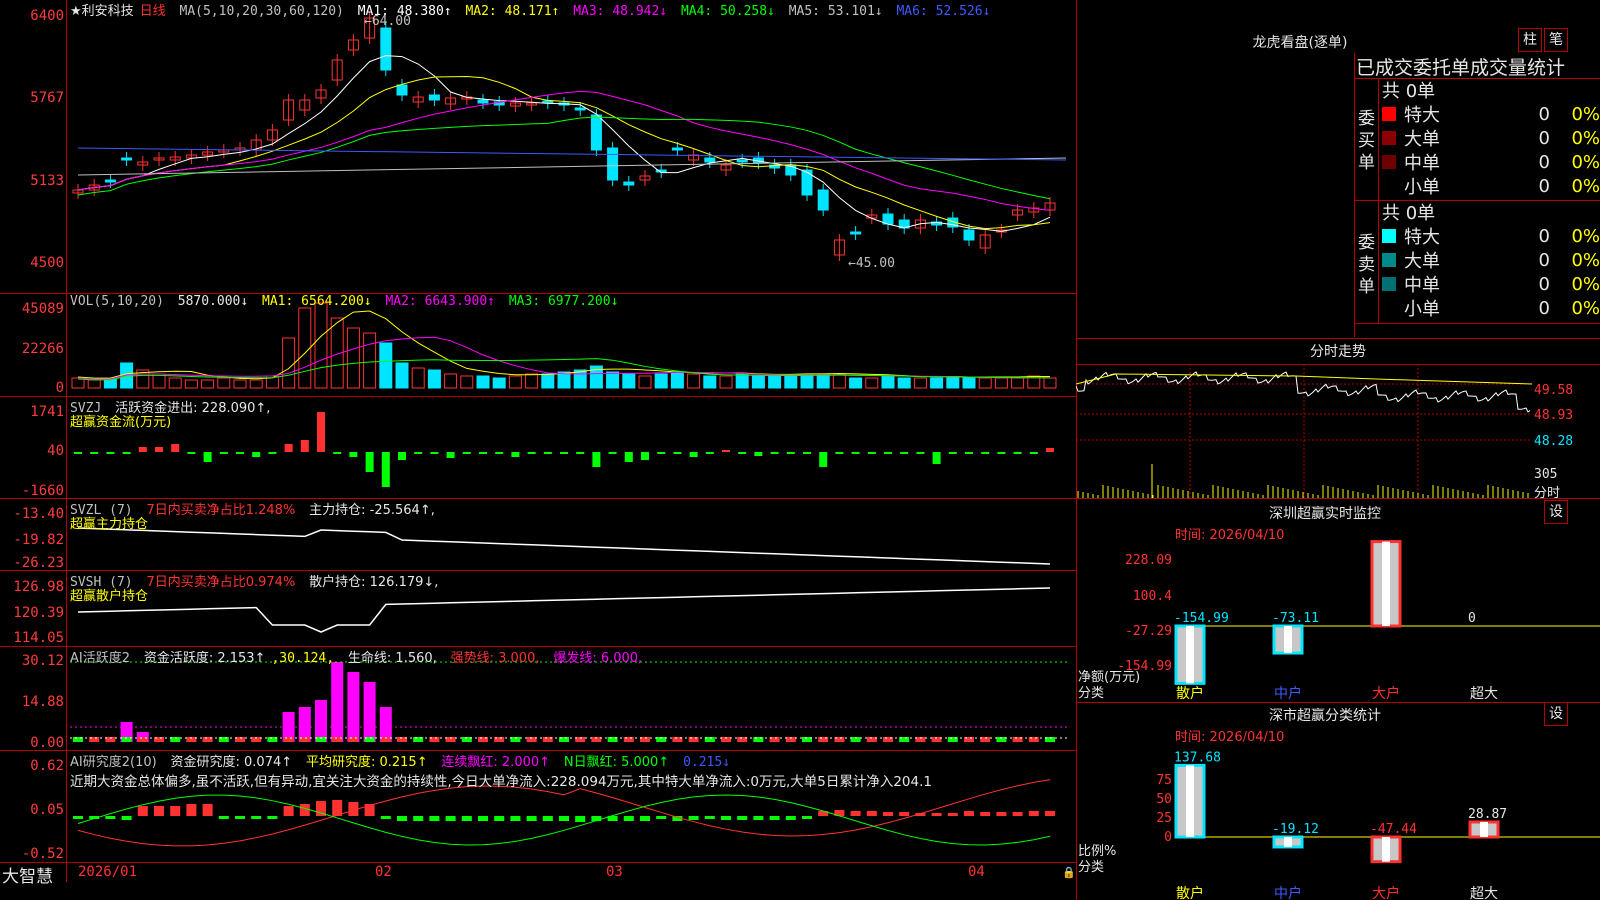 The height and width of the screenshot is (900, 1600). What do you see at coordinates (1556, 512) in the screenshot?
I see `monitor-settings-button: 设` at bounding box center [1556, 512].